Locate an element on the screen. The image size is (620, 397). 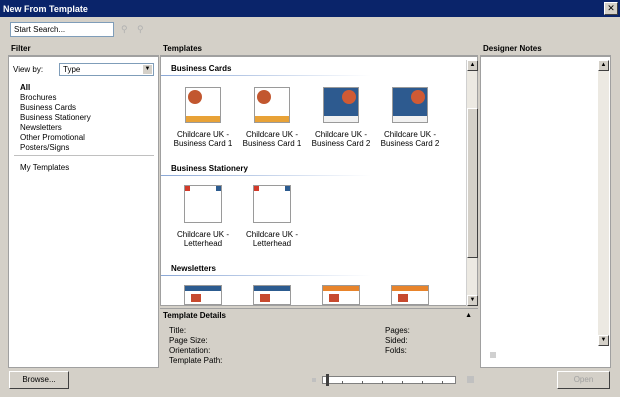
detail-title-label: Title: is located at coordinates (178, 330).